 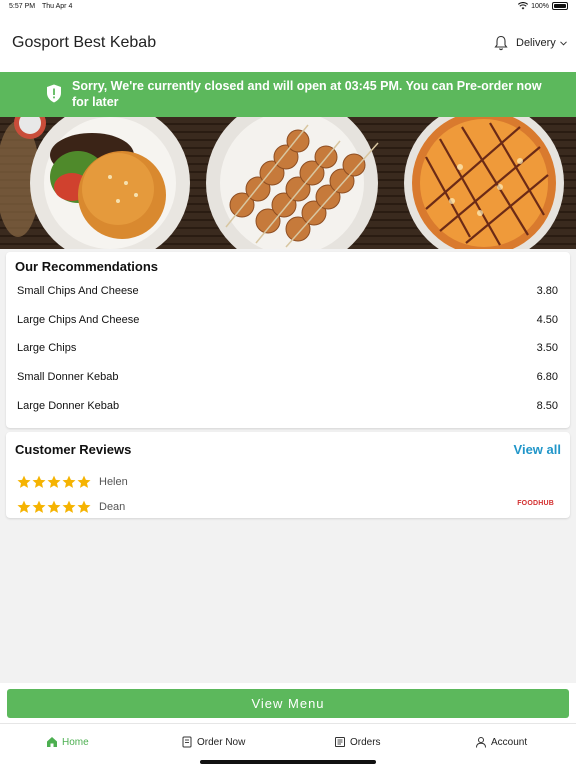 I want to click on tab-order-now: Order Now, so click(x=213, y=742).